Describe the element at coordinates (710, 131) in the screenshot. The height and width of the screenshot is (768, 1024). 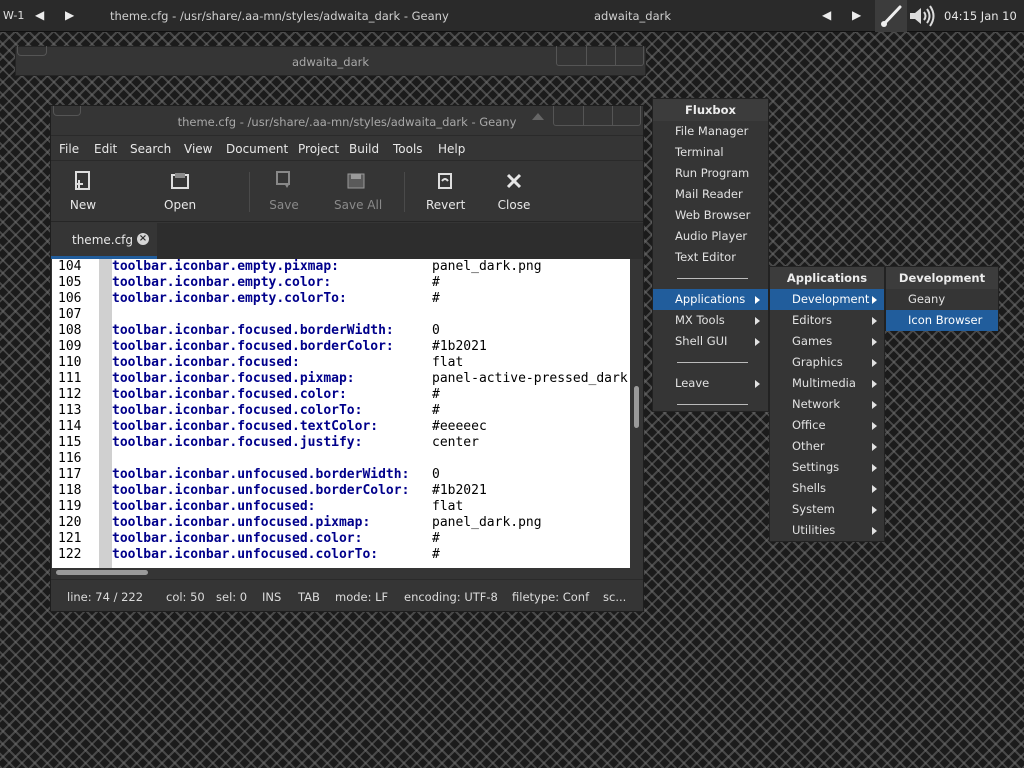
I see `menu-item-file-manager: File Manager` at that location.